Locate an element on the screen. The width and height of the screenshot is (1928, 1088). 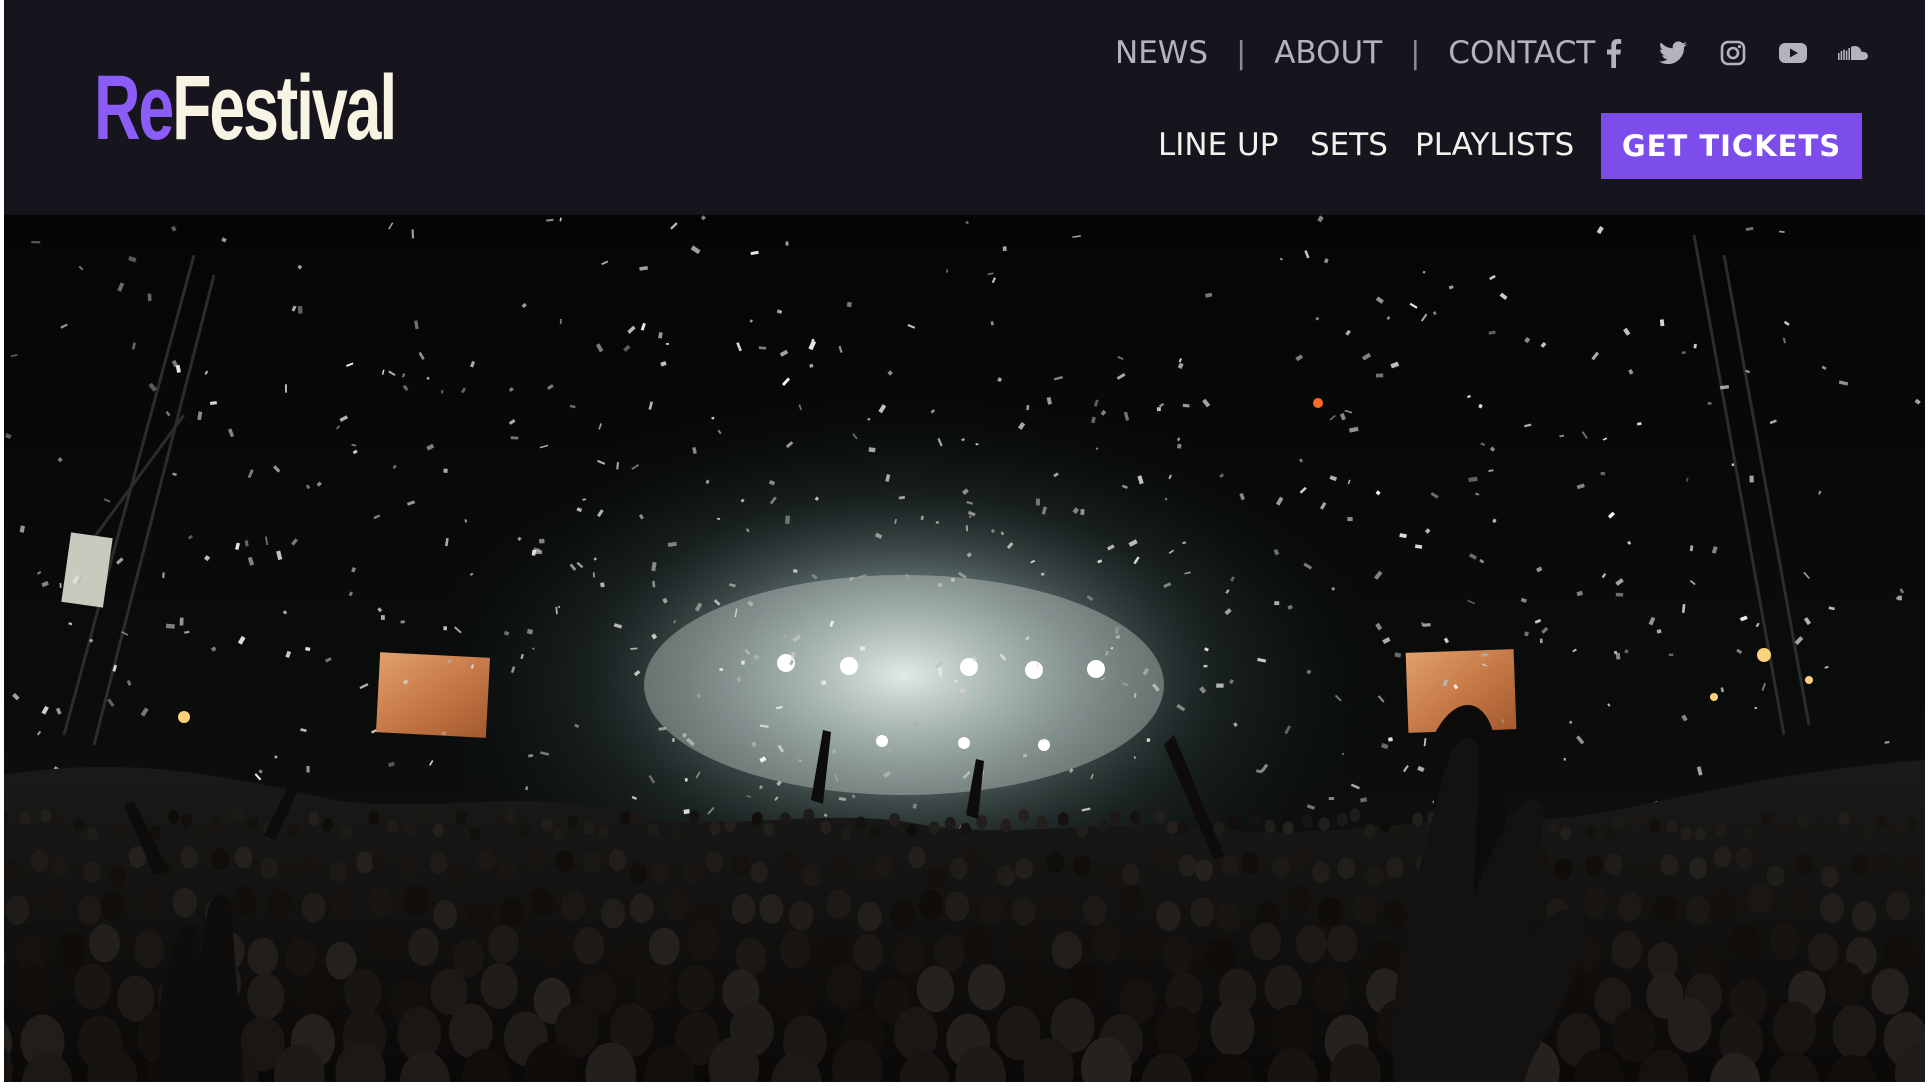
nav-link-line-up: LINE UP is located at coordinates (1218, 145).